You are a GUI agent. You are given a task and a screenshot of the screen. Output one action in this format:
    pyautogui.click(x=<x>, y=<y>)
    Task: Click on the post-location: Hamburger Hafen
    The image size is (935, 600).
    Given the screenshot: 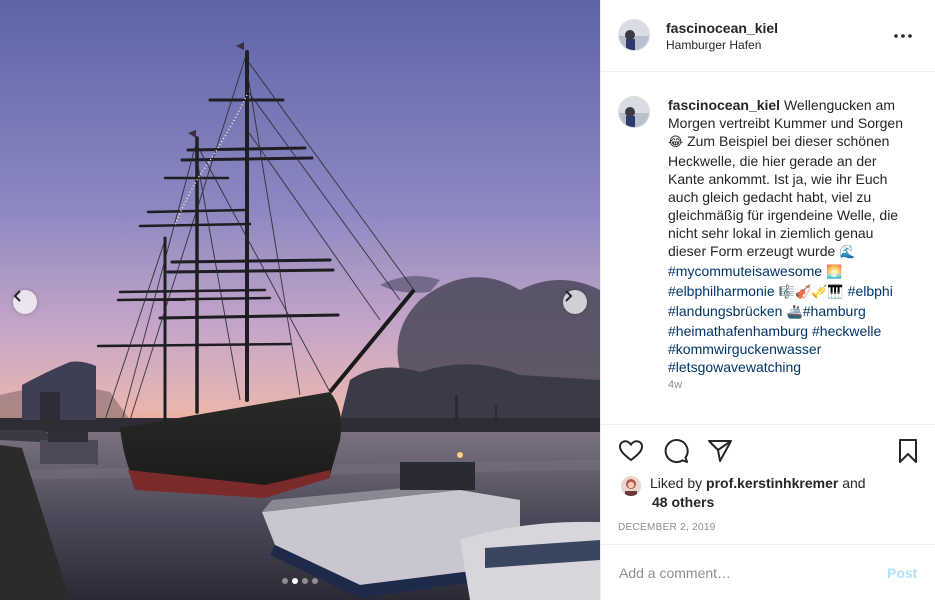 What is the action you would take?
    pyautogui.click(x=713, y=45)
    